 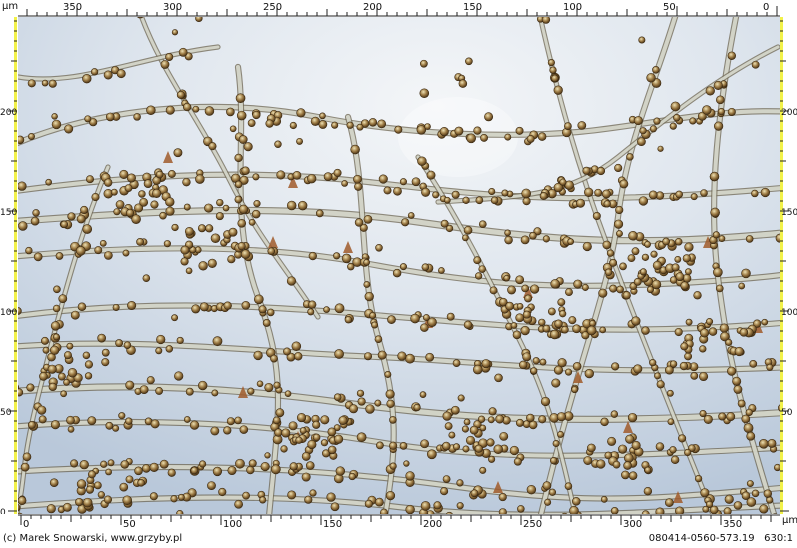 What do you see at coordinates (9, 265) in the screenshot?
I see `ruler-left: 200 150 100 50 0` at bounding box center [9, 265].